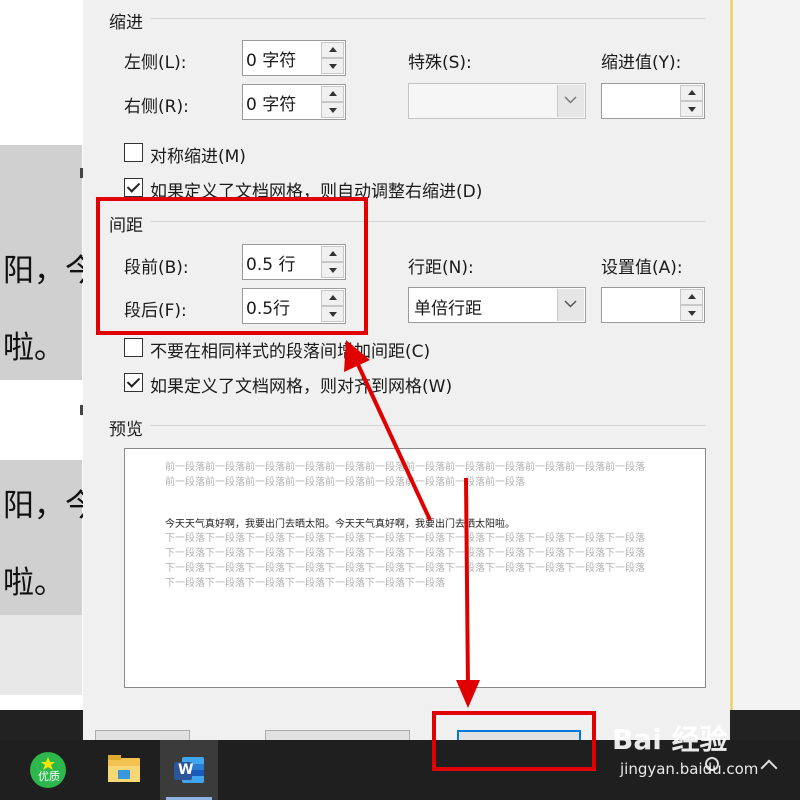  I want to click on annotation-arrow-down, so click(467, 584).